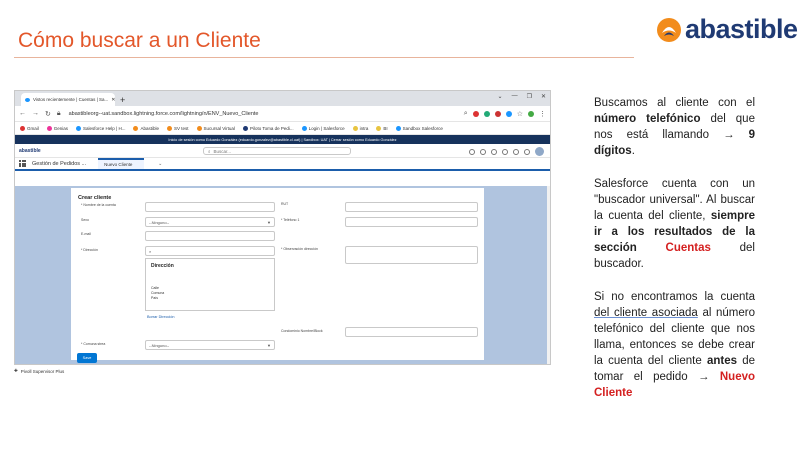 This screenshot has width=800, height=453. What do you see at coordinates (22, 163) in the screenshot?
I see `app-launcher-icon` at bounding box center [22, 163].